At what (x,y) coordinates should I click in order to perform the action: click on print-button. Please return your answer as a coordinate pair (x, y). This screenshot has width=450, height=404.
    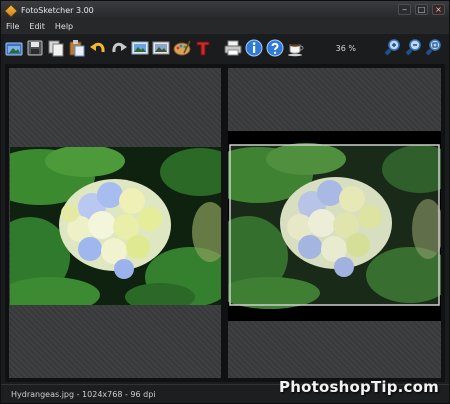
    Looking at the image, I should click on (233, 48).